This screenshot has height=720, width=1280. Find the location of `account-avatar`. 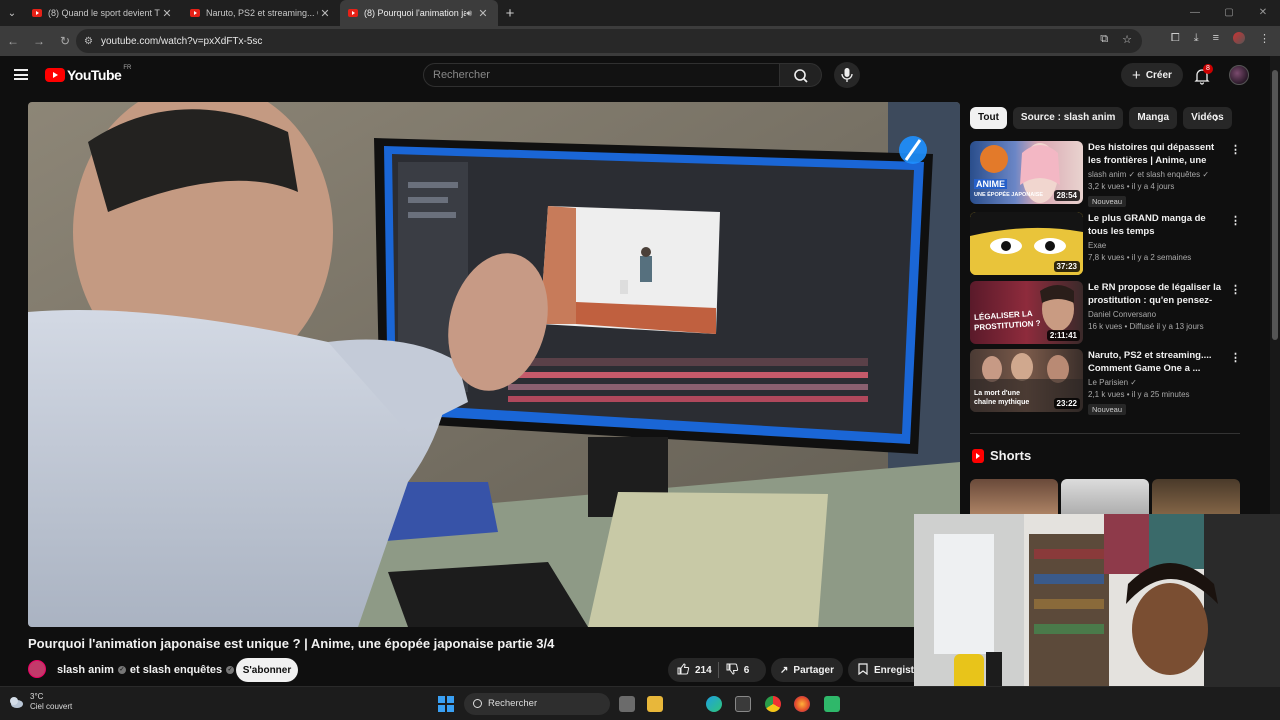

account-avatar is located at coordinates (1239, 75).